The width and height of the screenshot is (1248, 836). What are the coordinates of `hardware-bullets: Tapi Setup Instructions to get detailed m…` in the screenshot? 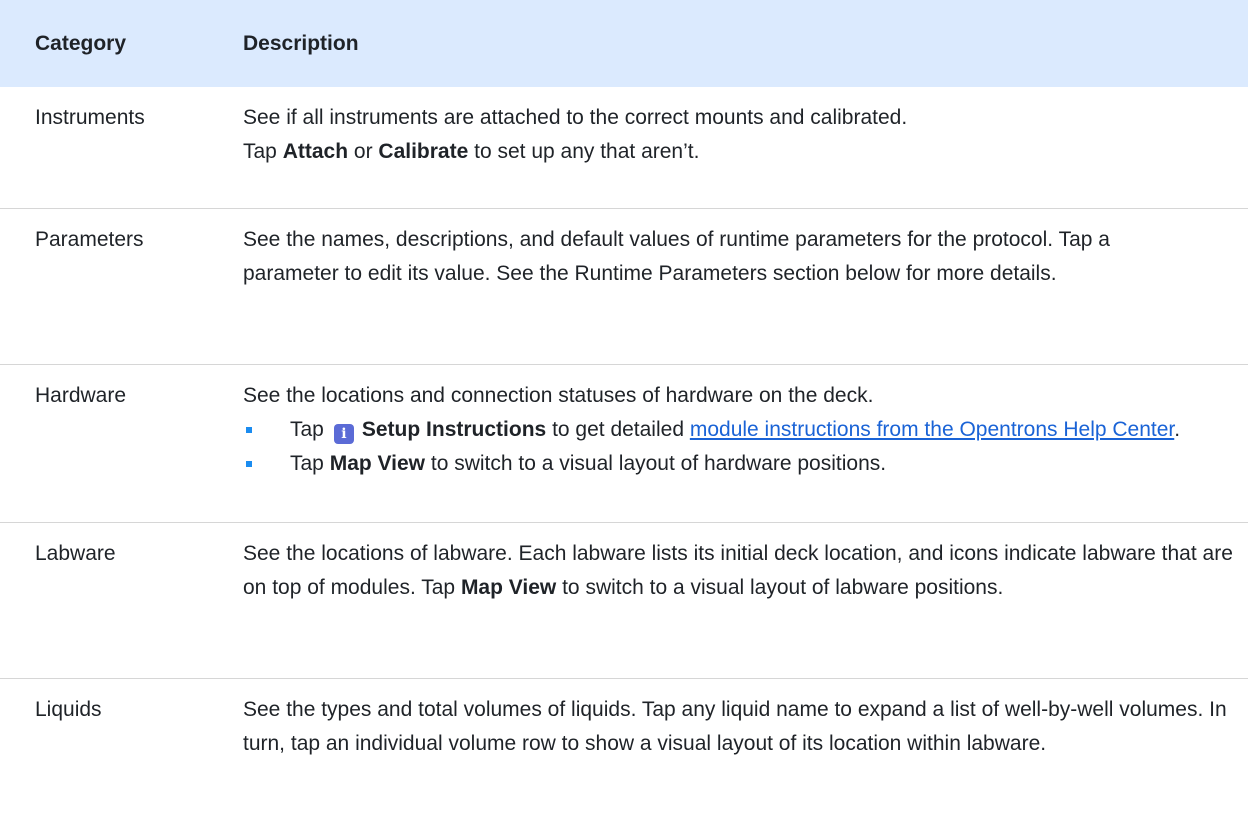 It's located at (745, 447).